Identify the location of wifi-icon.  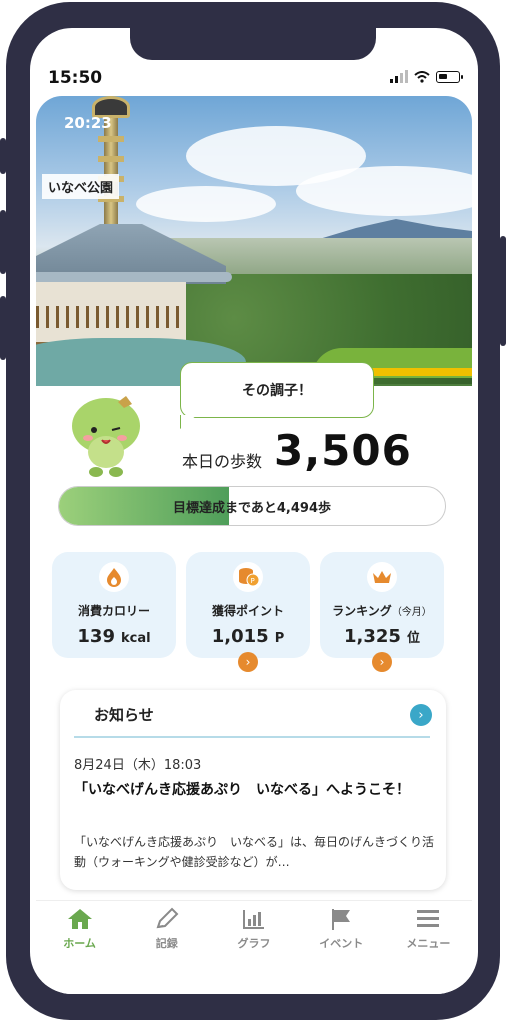
(422, 77).